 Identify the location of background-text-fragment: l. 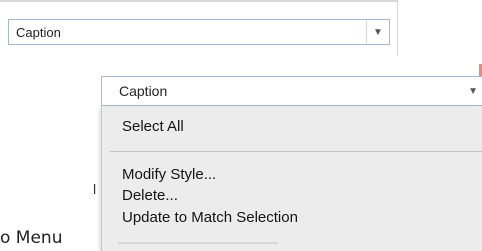
(95, 189).